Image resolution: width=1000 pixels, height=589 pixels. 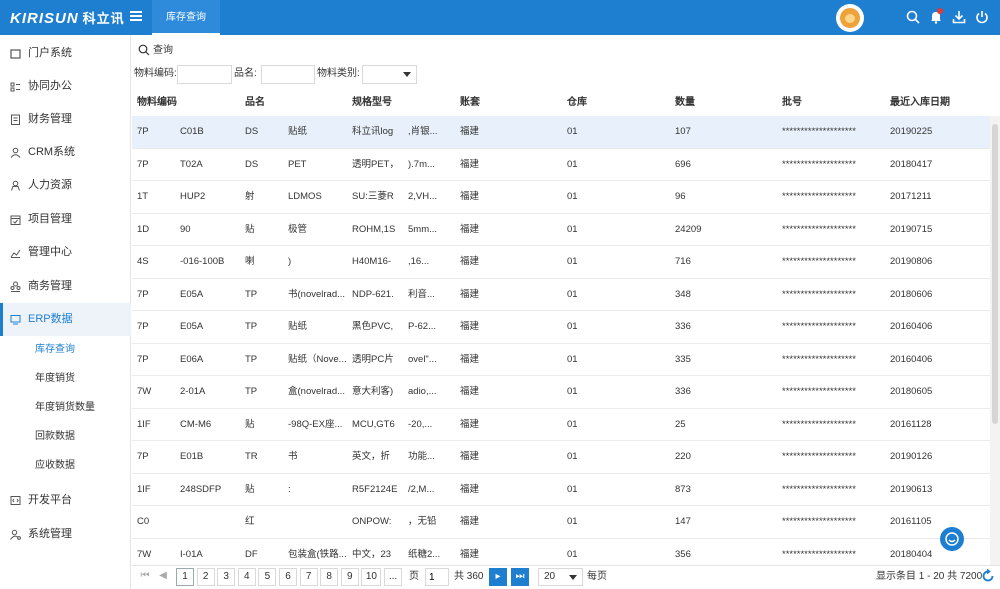 What do you see at coordinates (911, 424) in the screenshot?
I see `cell-last-in-date: 20161128` at bounding box center [911, 424].